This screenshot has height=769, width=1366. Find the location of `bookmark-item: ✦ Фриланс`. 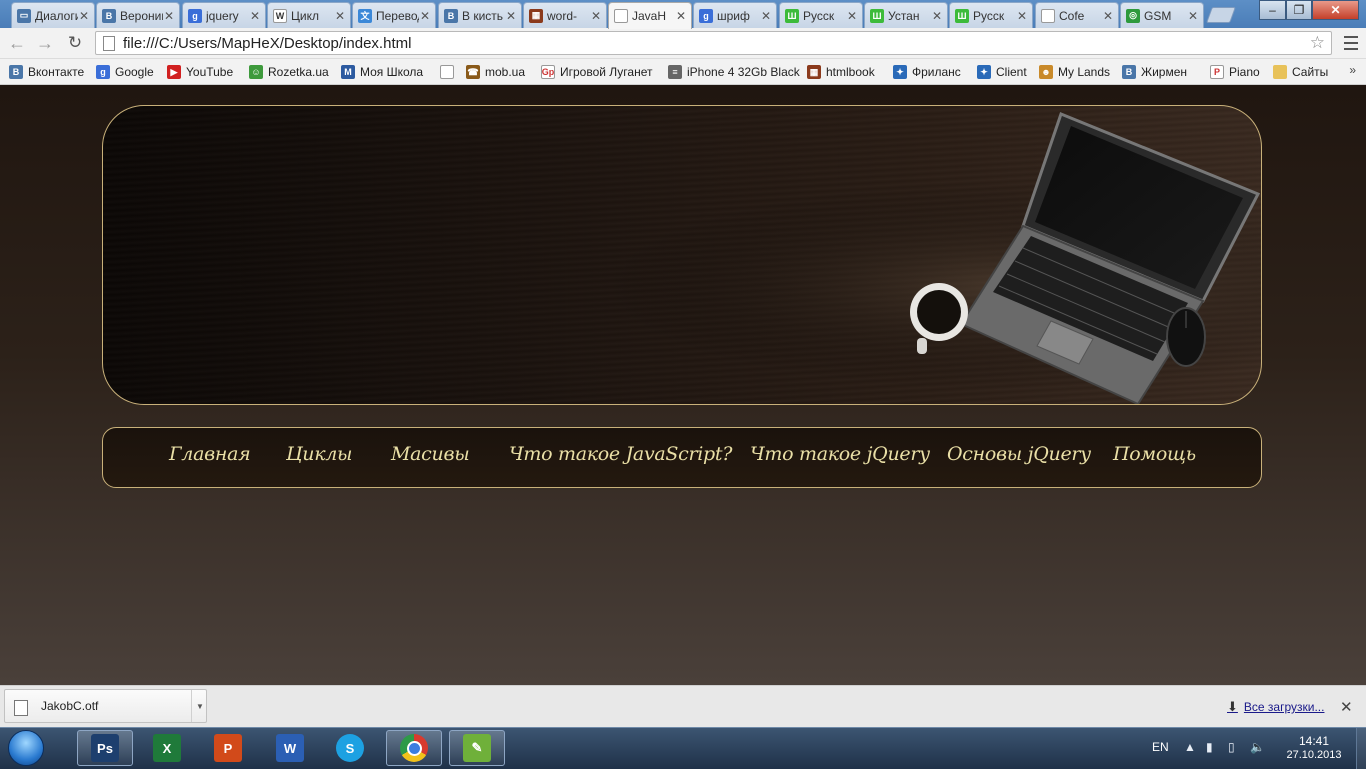

bookmark-item: ✦ Фриланс is located at coordinates (927, 72).